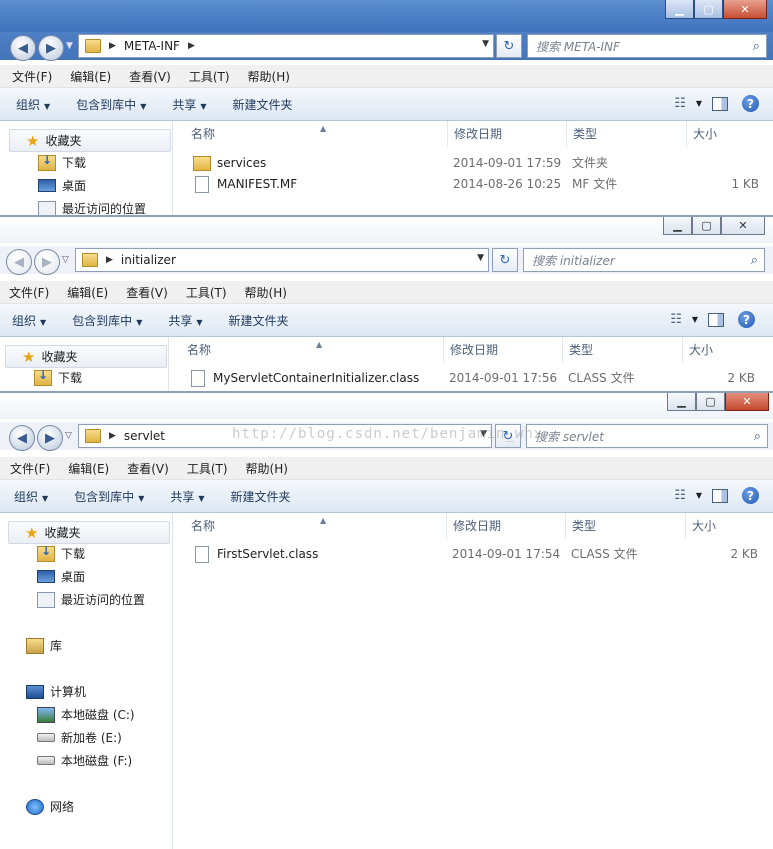 This screenshot has height=849, width=773. Describe the element at coordinates (56, 691) in the screenshot. I see `nav-computer: 计算机` at that location.